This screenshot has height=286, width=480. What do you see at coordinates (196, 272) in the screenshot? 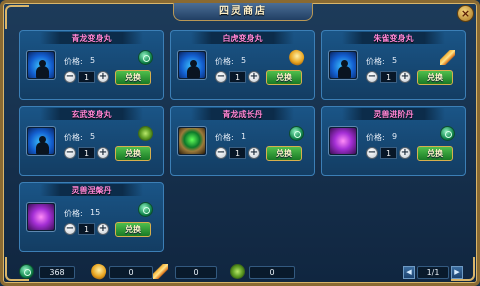
I see `feather-balance: 0` at bounding box center [196, 272].